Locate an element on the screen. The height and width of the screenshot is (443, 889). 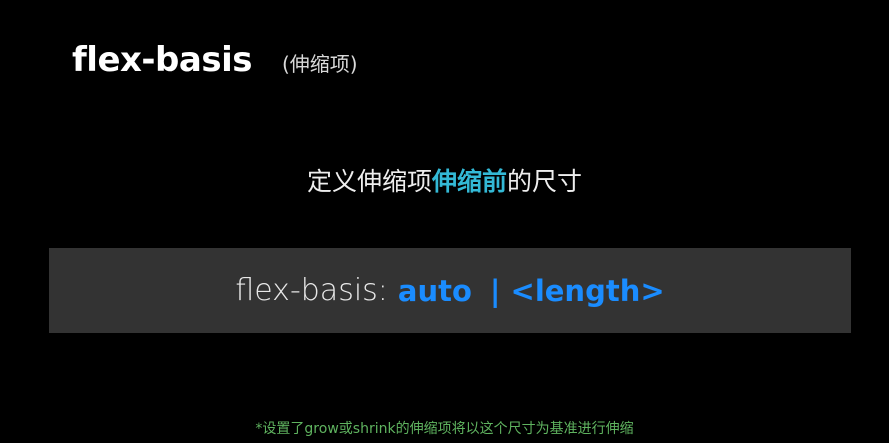
definition-text: 定义伸缩项伸缩前的尺寸 is located at coordinates (444, 180).